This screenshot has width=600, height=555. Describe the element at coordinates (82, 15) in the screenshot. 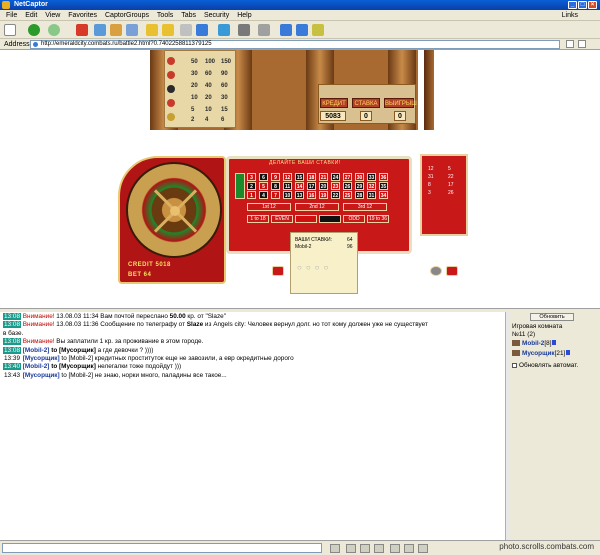

I see `menu-favorites: Favorites` at that location.